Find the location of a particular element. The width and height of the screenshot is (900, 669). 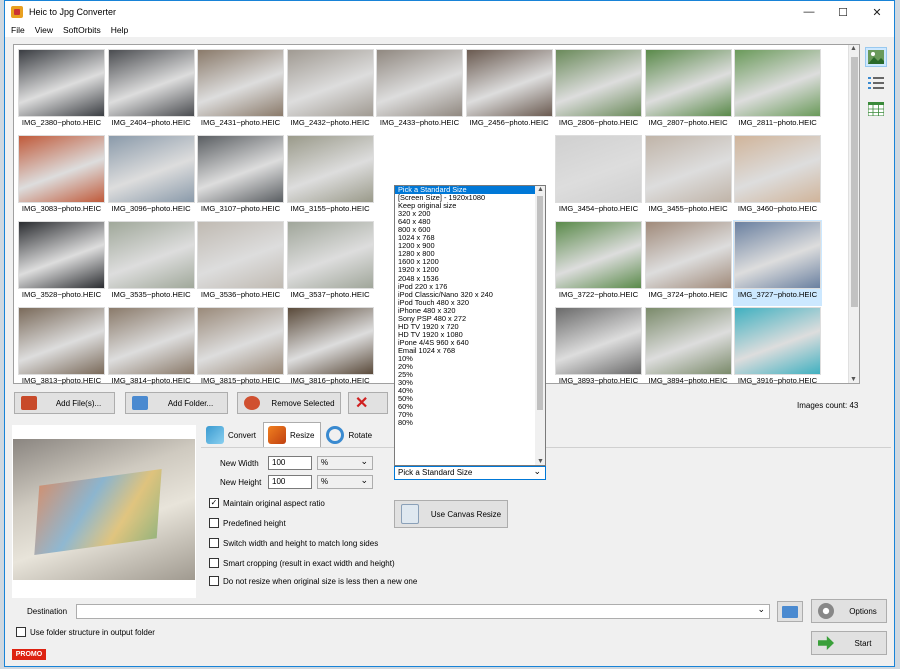

scroll-down-icon: ▼ is located at coordinates (853, 379).